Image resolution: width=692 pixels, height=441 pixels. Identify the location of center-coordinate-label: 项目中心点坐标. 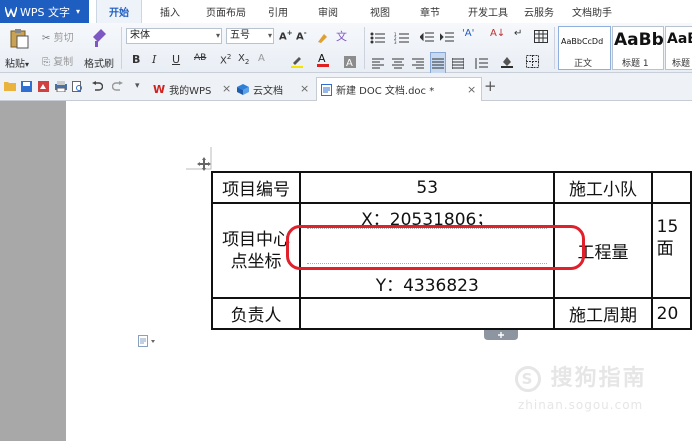
(256, 250).